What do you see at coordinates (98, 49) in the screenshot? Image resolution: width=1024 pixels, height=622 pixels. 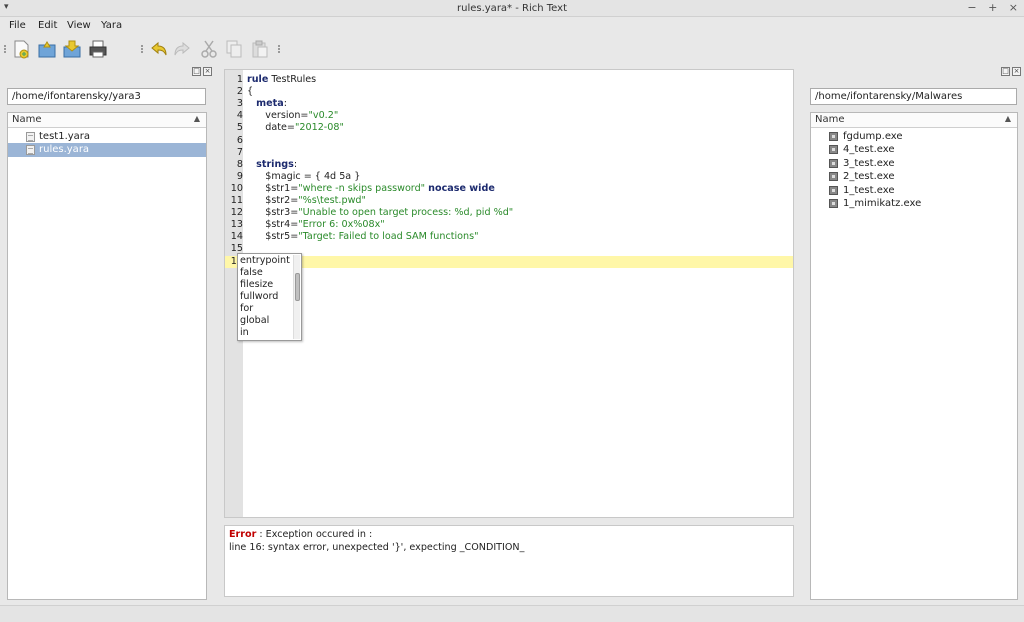 I see `print-icon` at bounding box center [98, 49].